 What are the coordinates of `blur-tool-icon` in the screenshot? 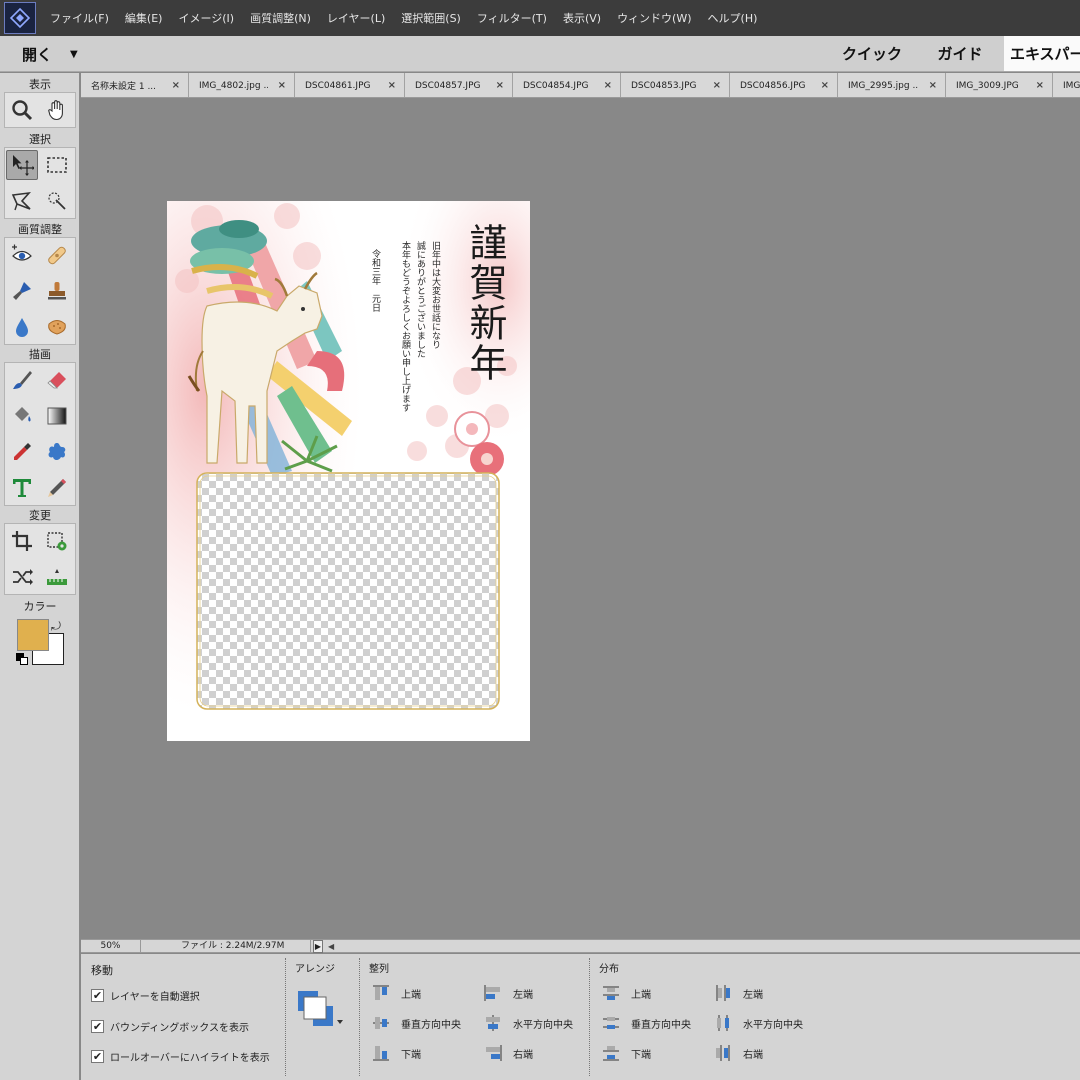 It's located at (22, 327).